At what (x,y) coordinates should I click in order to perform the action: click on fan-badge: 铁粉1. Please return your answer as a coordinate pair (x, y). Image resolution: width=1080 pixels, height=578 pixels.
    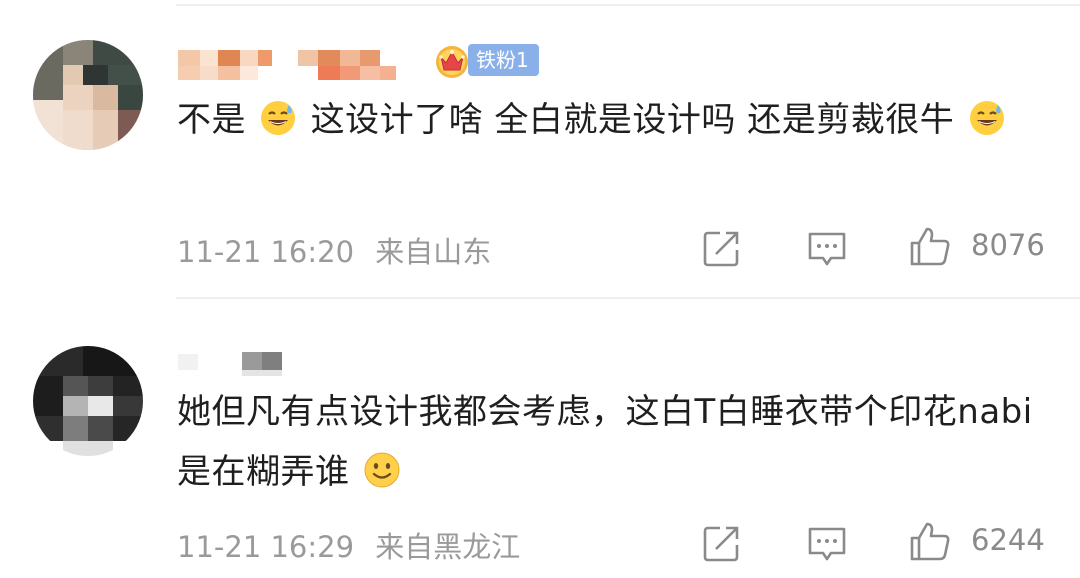
    Looking at the image, I should click on (503, 60).